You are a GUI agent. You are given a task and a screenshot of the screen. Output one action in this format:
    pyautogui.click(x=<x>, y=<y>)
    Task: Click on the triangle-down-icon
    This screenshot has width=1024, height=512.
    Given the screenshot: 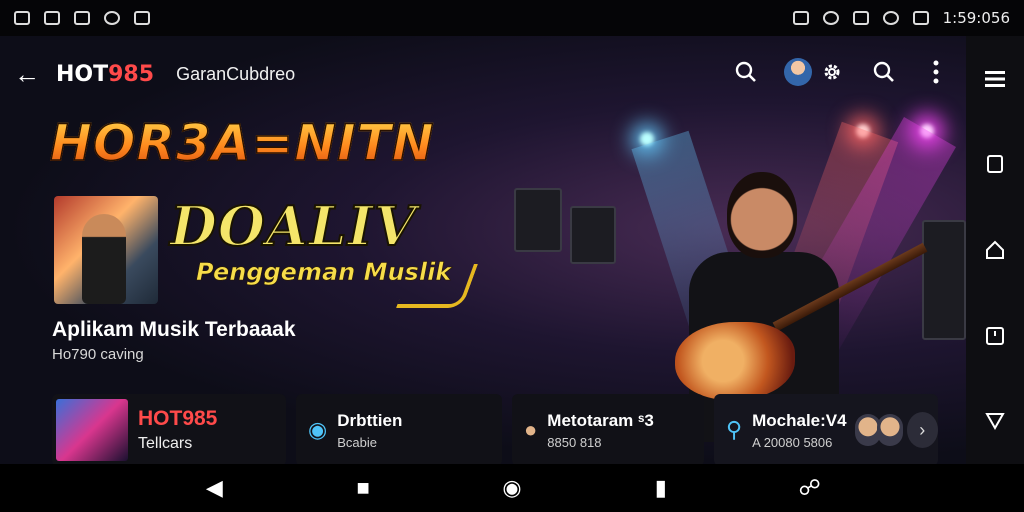 What is the action you would take?
    pyautogui.click(x=995, y=421)
    